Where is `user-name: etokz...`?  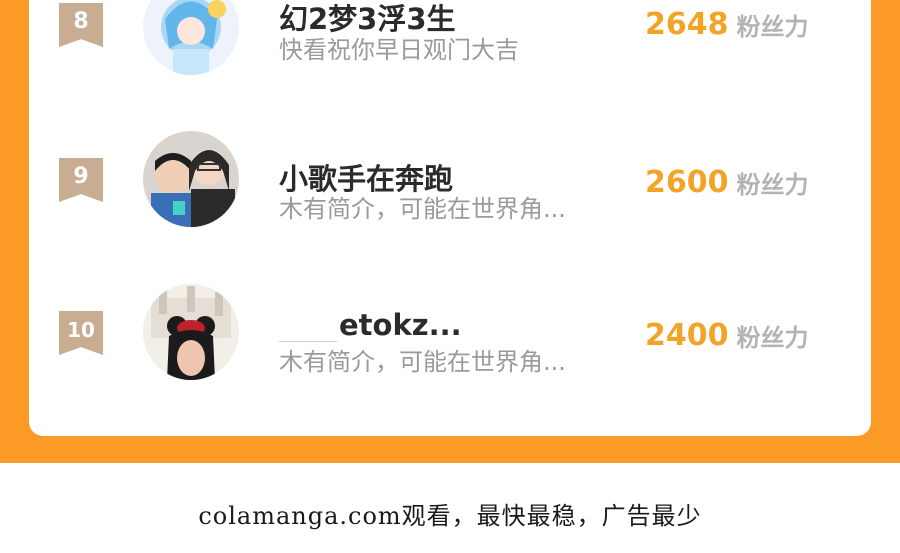
user-name: etokz... is located at coordinates (370, 325).